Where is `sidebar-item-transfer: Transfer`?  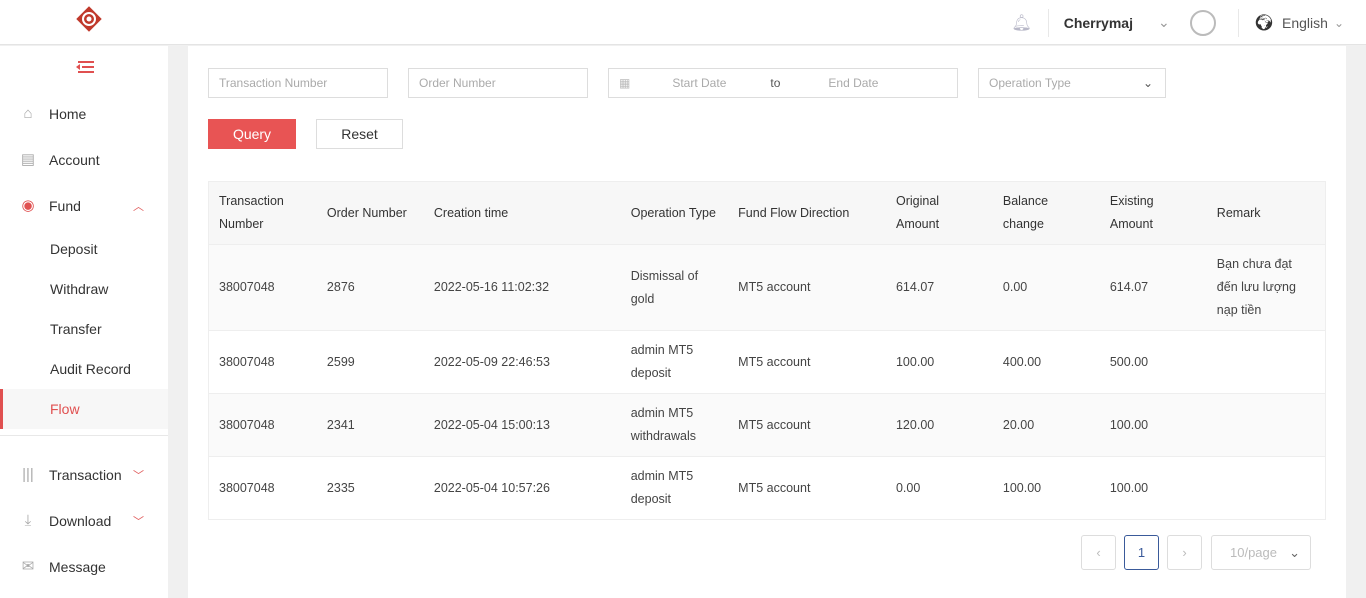 sidebar-item-transfer: Transfer is located at coordinates (84, 329).